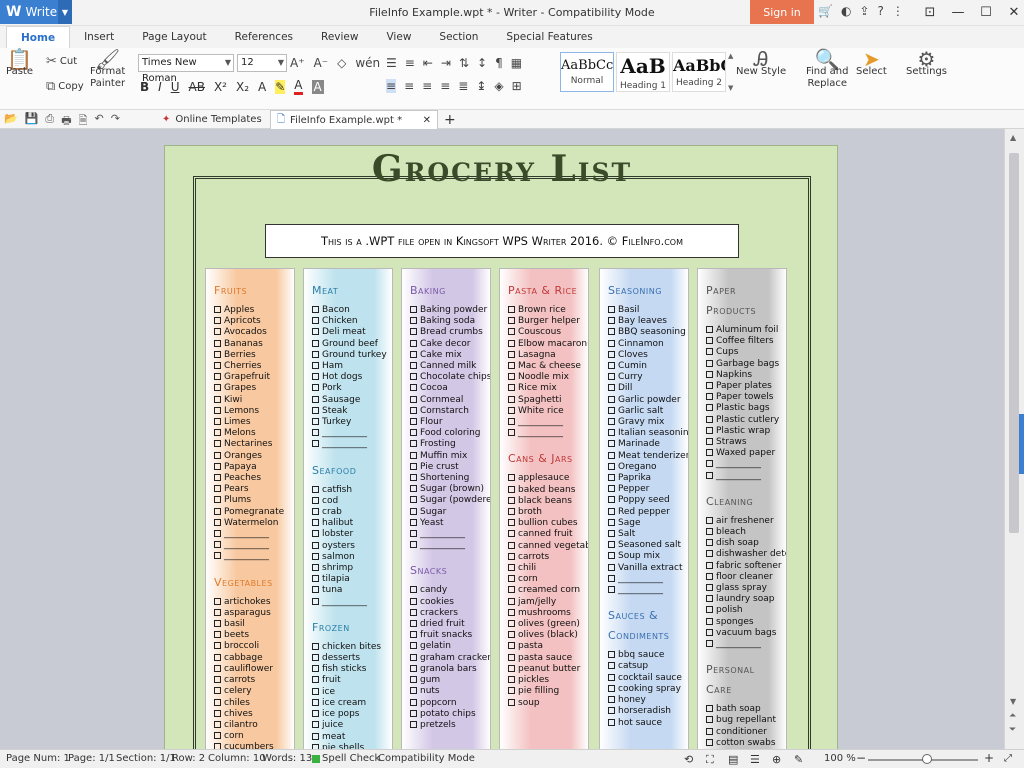 This screenshot has width=1024, height=768. I want to click on list-item: Gravy mix, so click(645, 422).